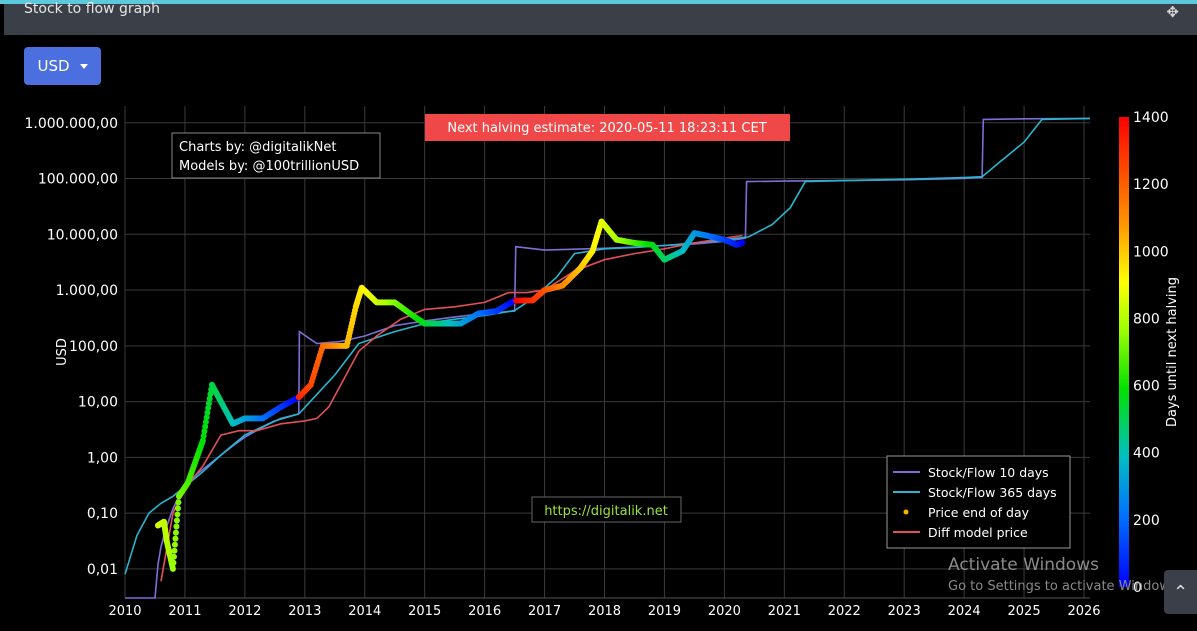 The image size is (1197, 631). I want to click on currency-label: USD, so click(53, 66).